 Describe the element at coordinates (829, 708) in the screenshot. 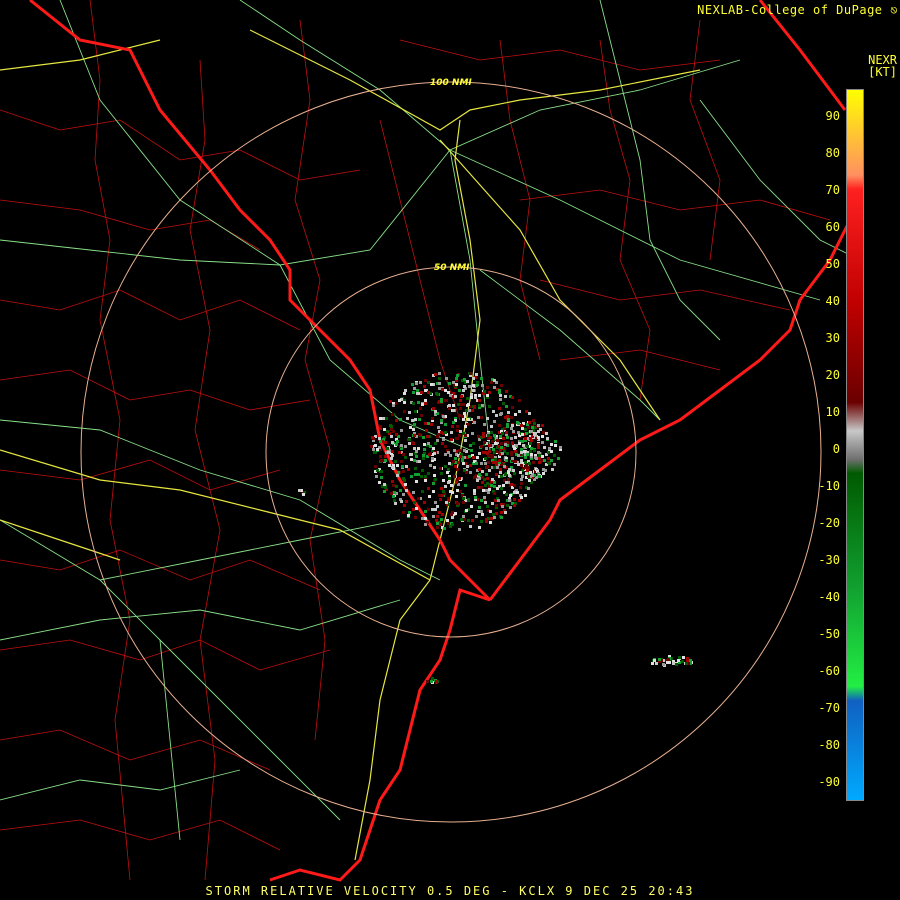

I see `colorbar-tick: -70` at that location.